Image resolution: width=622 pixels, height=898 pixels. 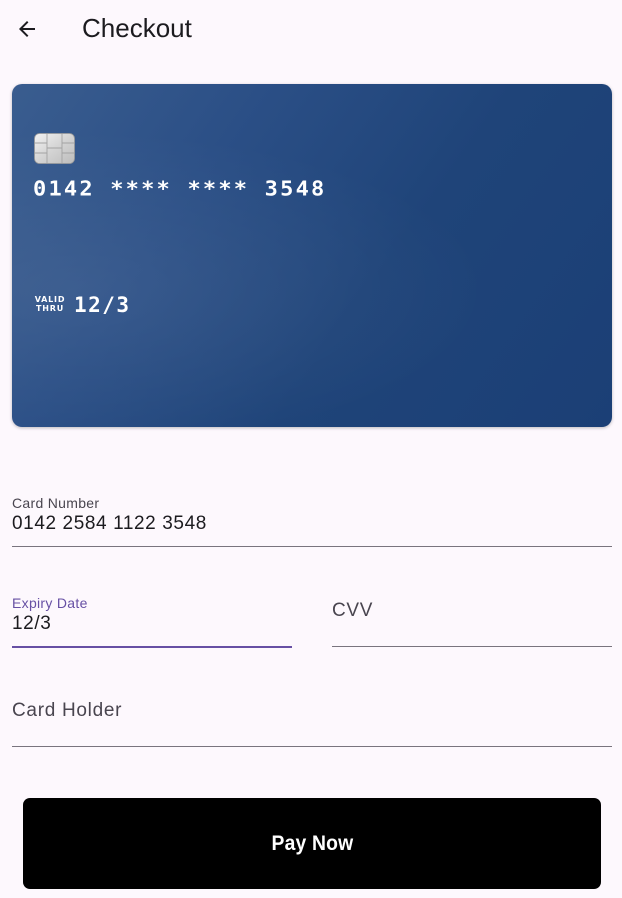 What do you see at coordinates (50, 603) in the screenshot?
I see `expiry-date-label: Expiry Date` at bounding box center [50, 603].